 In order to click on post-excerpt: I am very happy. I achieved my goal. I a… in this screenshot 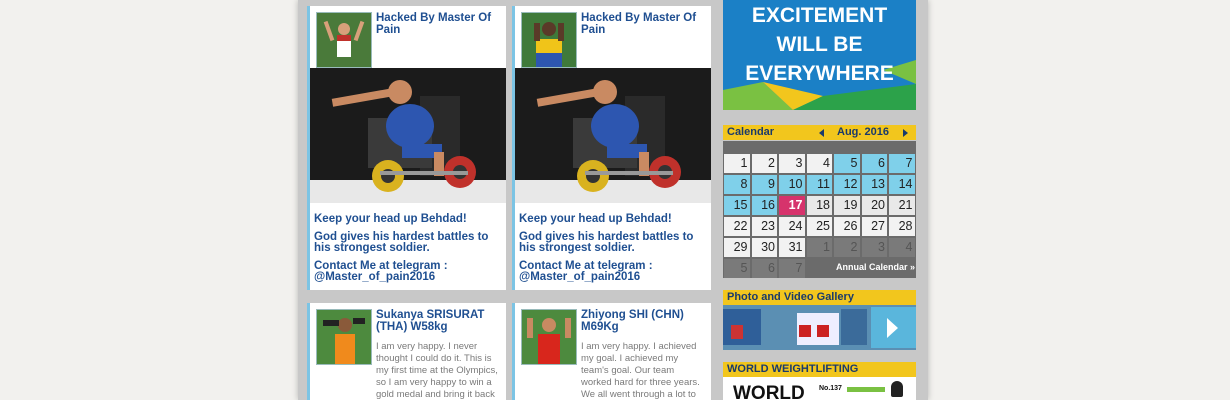, I will do `click(640, 370)`.